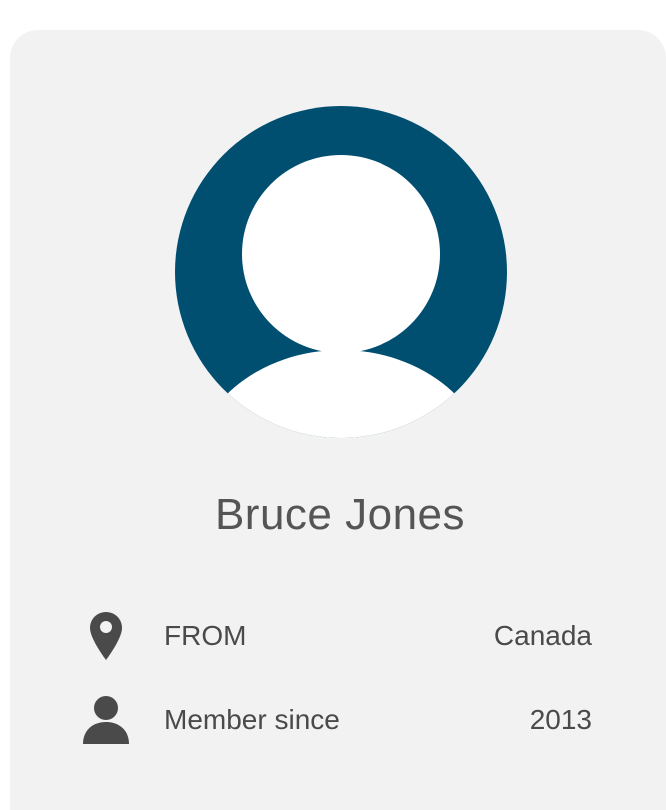 This screenshot has width=666, height=810. What do you see at coordinates (337, 636) in the screenshot?
I see `from-row: FROM Canada` at bounding box center [337, 636].